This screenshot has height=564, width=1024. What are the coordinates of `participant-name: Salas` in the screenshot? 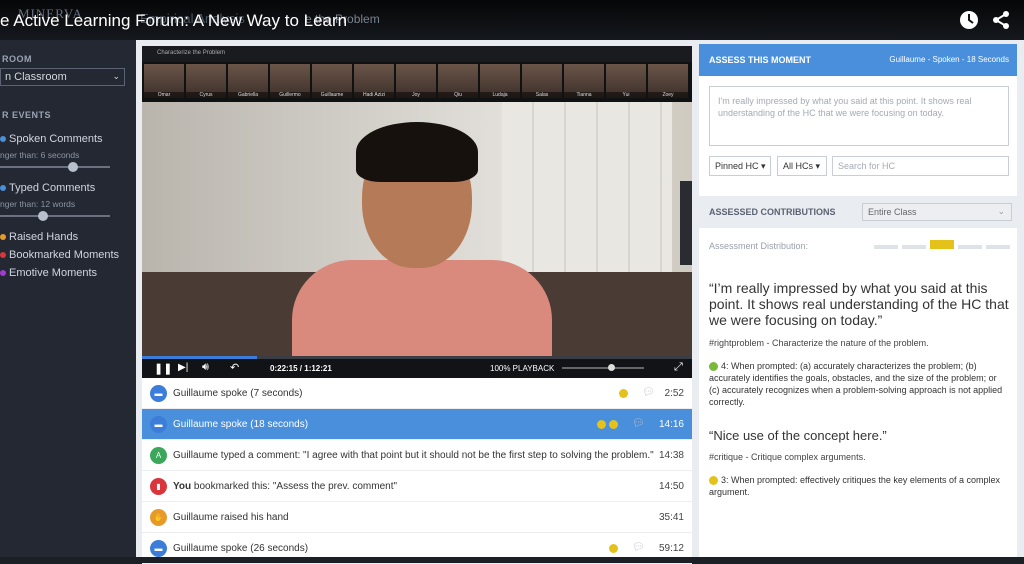 It's located at (542, 95).